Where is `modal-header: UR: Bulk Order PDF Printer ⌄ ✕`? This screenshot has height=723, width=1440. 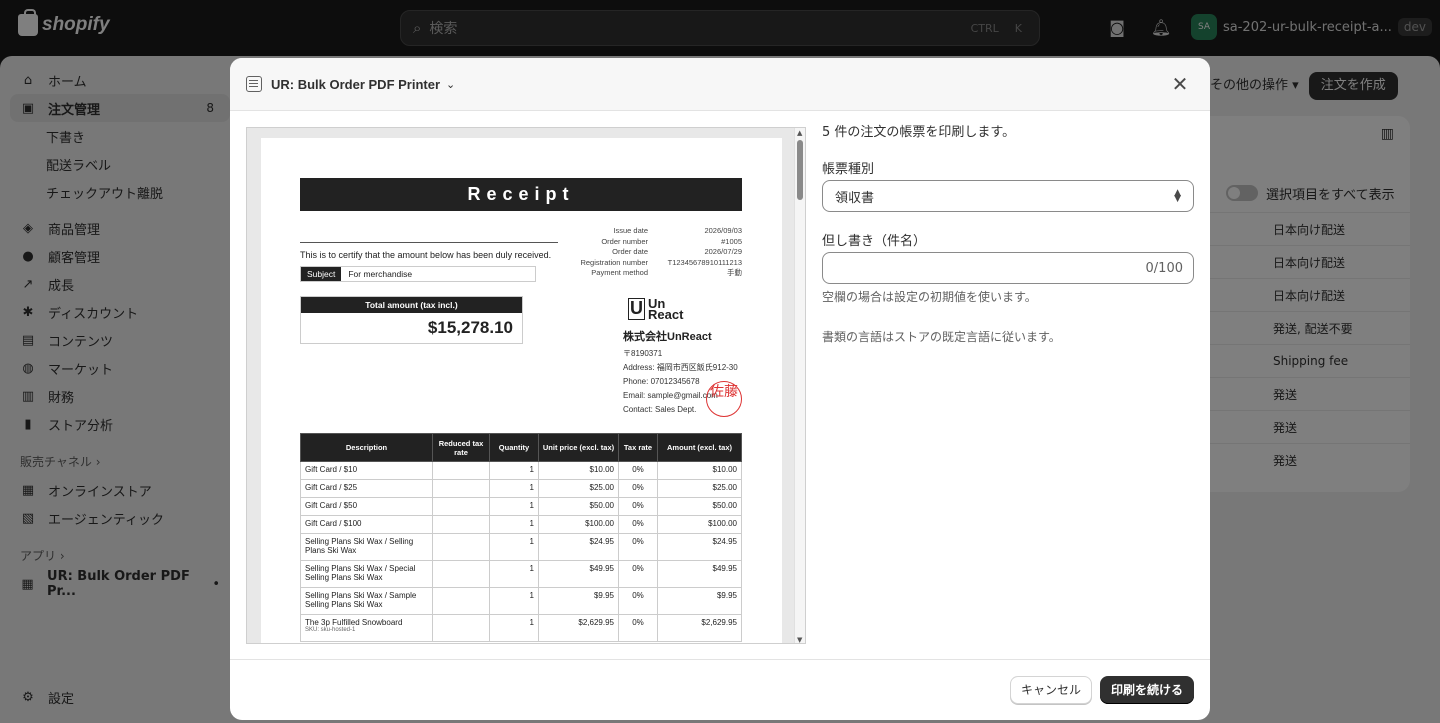 modal-header: UR: Bulk Order PDF Printer ⌄ ✕ is located at coordinates (720, 84).